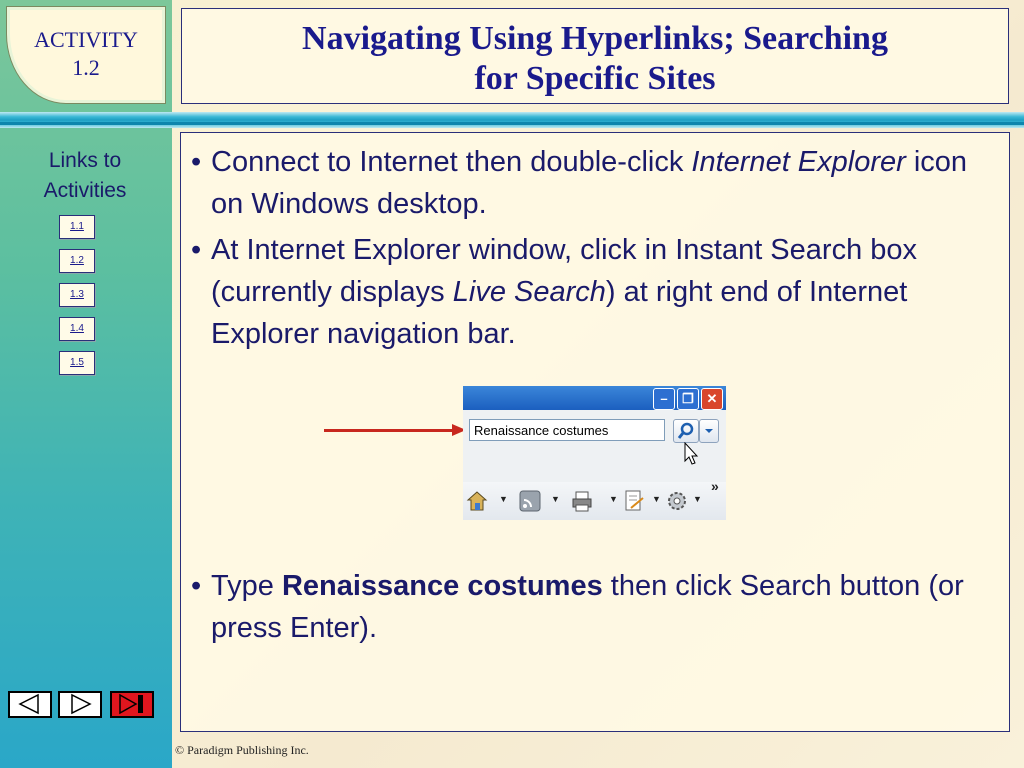 The height and width of the screenshot is (768, 1024). What do you see at coordinates (595, 78) in the screenshot?
I see `title-line-2: for Specific Sites` at bounding box center [595, 78].